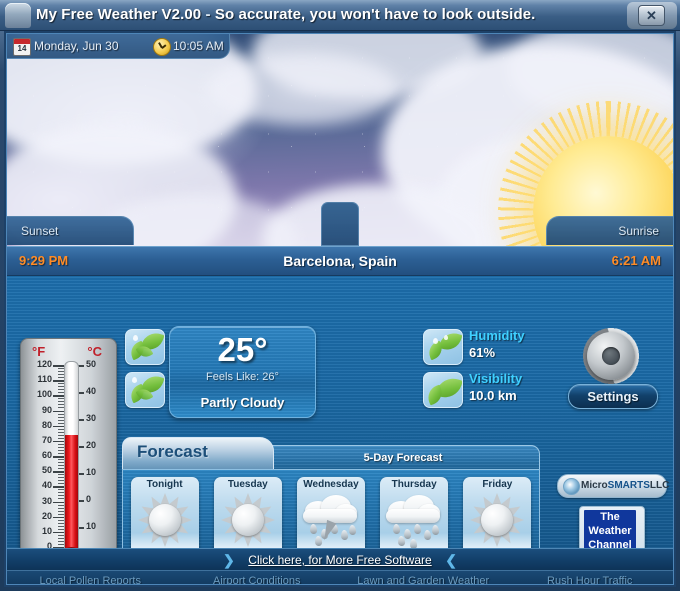  Describe the element at coordinates (18, 15) in the screenshot. I see `window-icon` at that location.